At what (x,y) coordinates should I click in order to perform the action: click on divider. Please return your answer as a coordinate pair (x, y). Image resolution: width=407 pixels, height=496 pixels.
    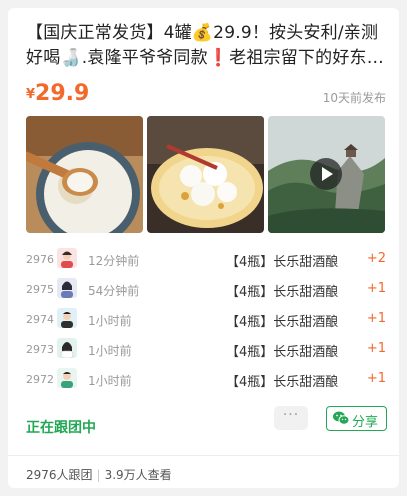
    Looking at the image, I should click on (203, 455).